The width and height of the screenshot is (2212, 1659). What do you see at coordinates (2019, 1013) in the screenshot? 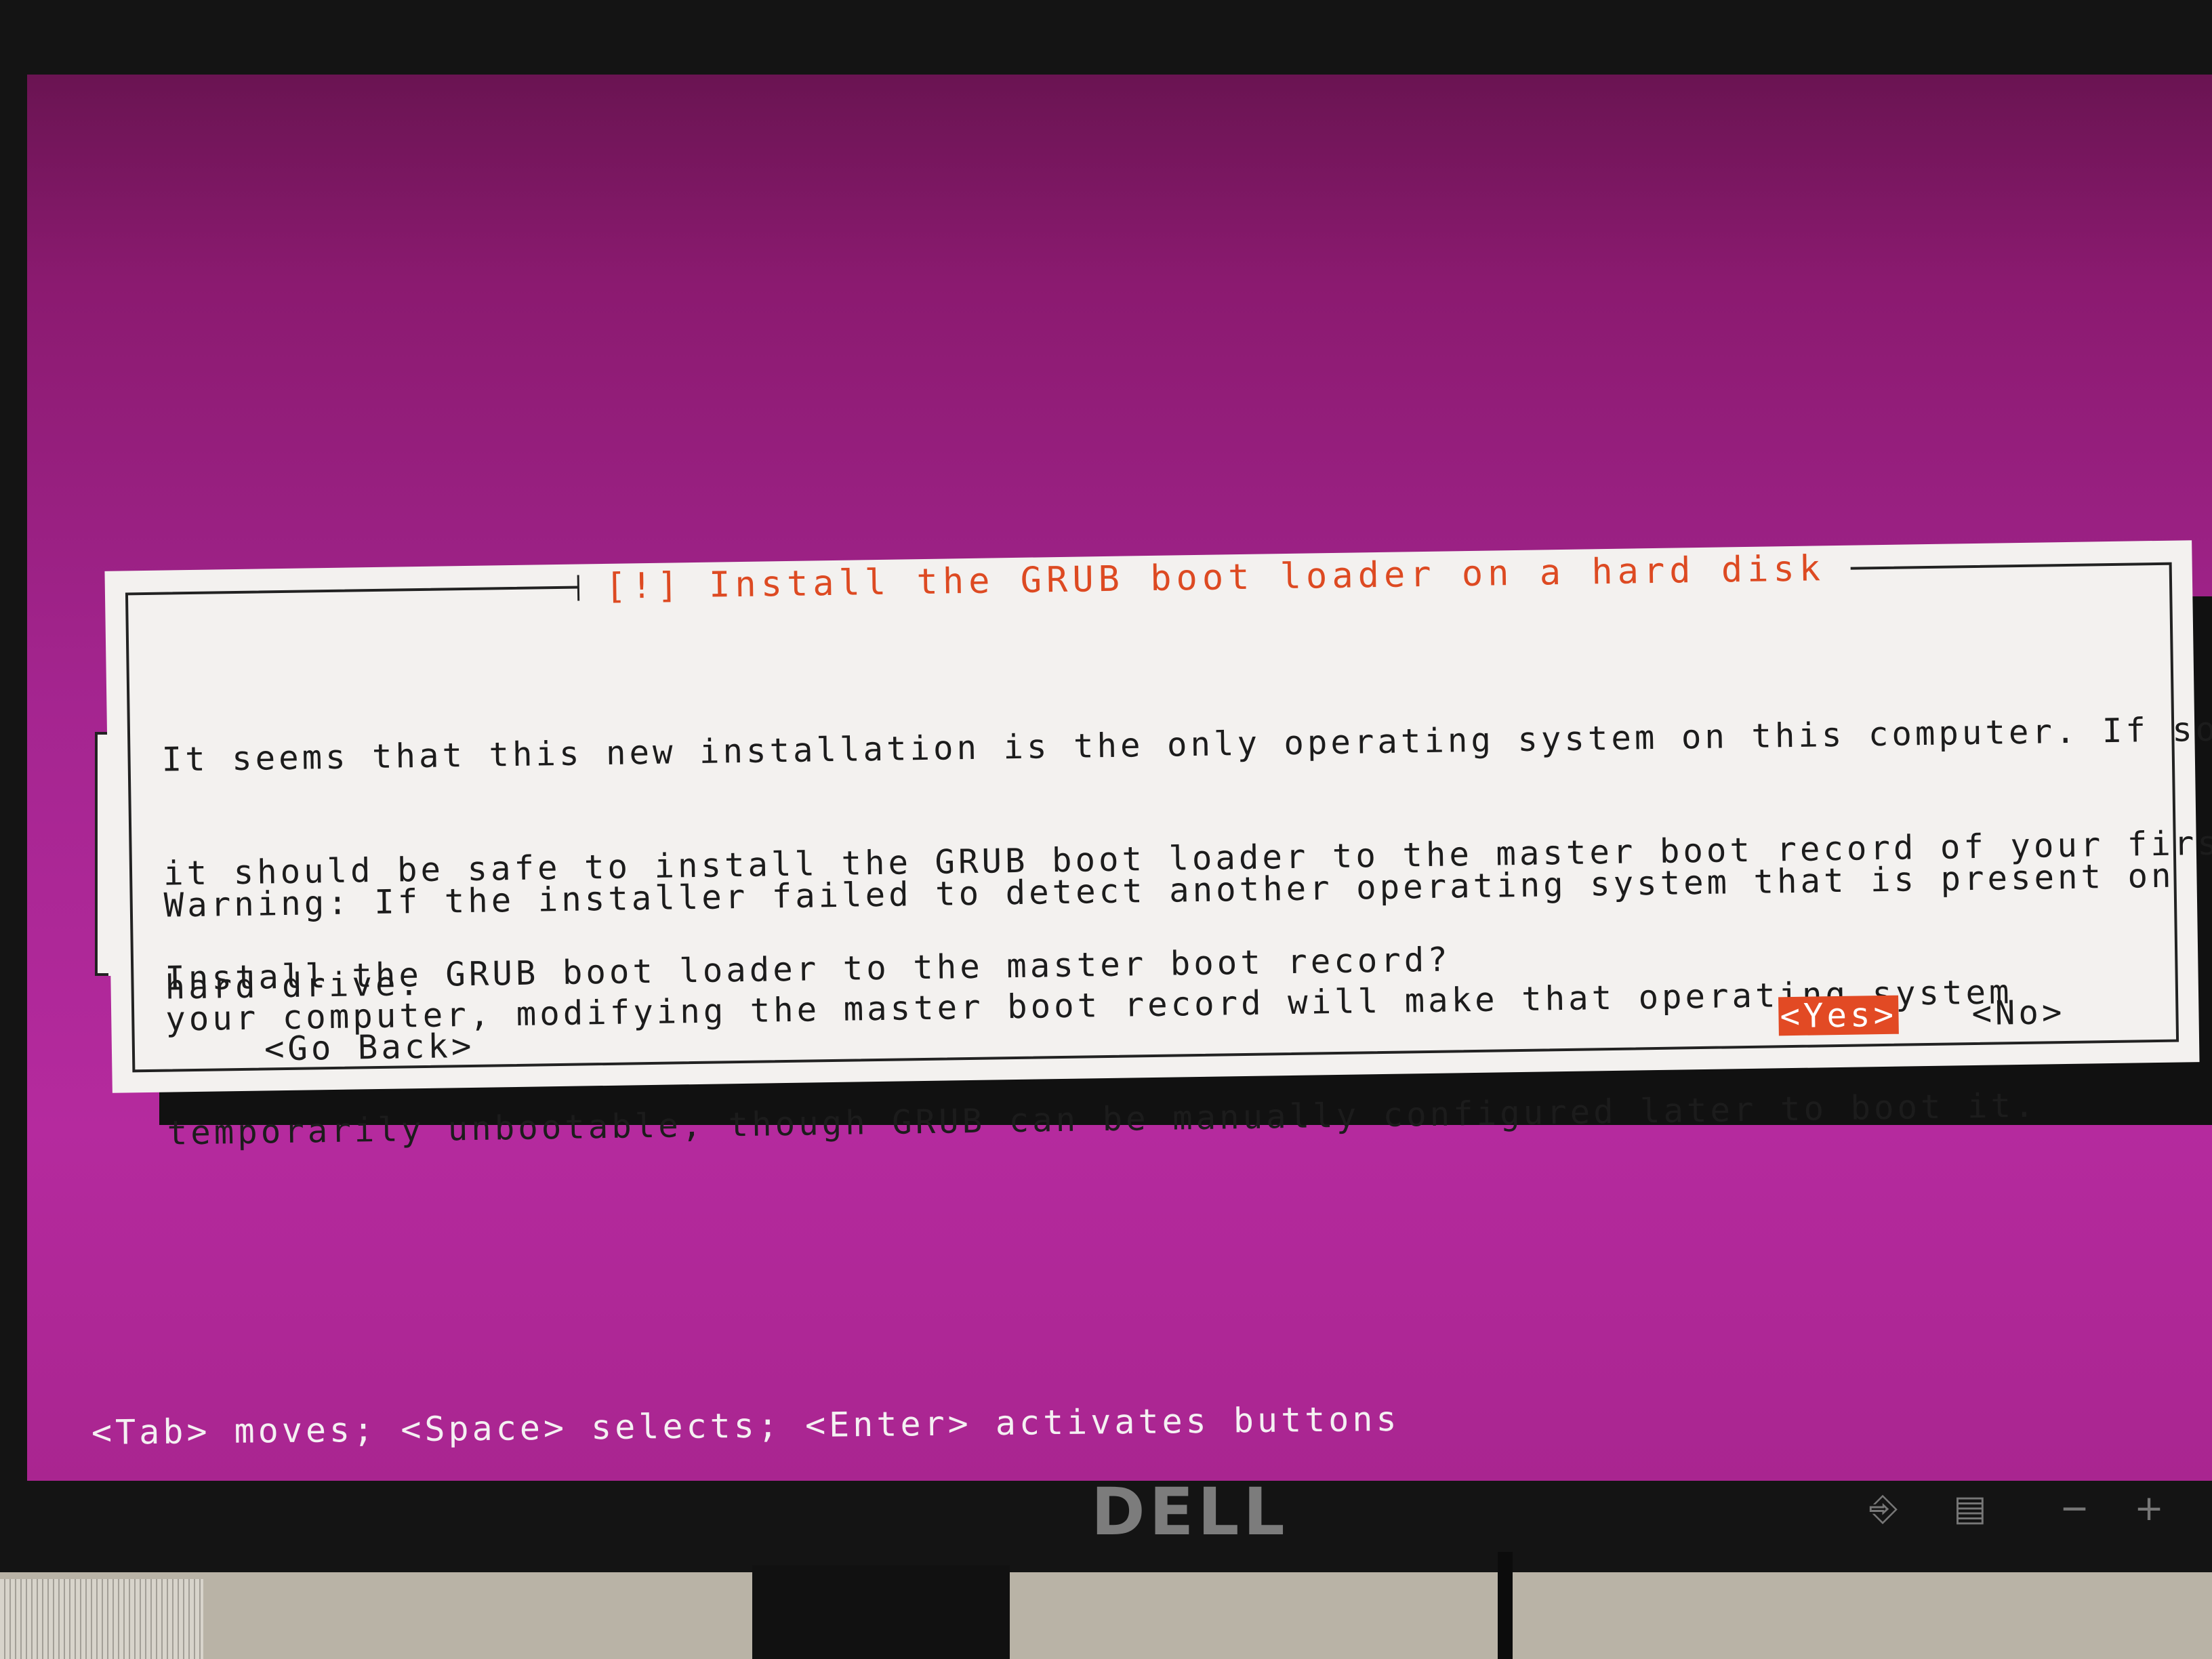
I see `no-button: <No>` at bounding box center [2019, 1013].